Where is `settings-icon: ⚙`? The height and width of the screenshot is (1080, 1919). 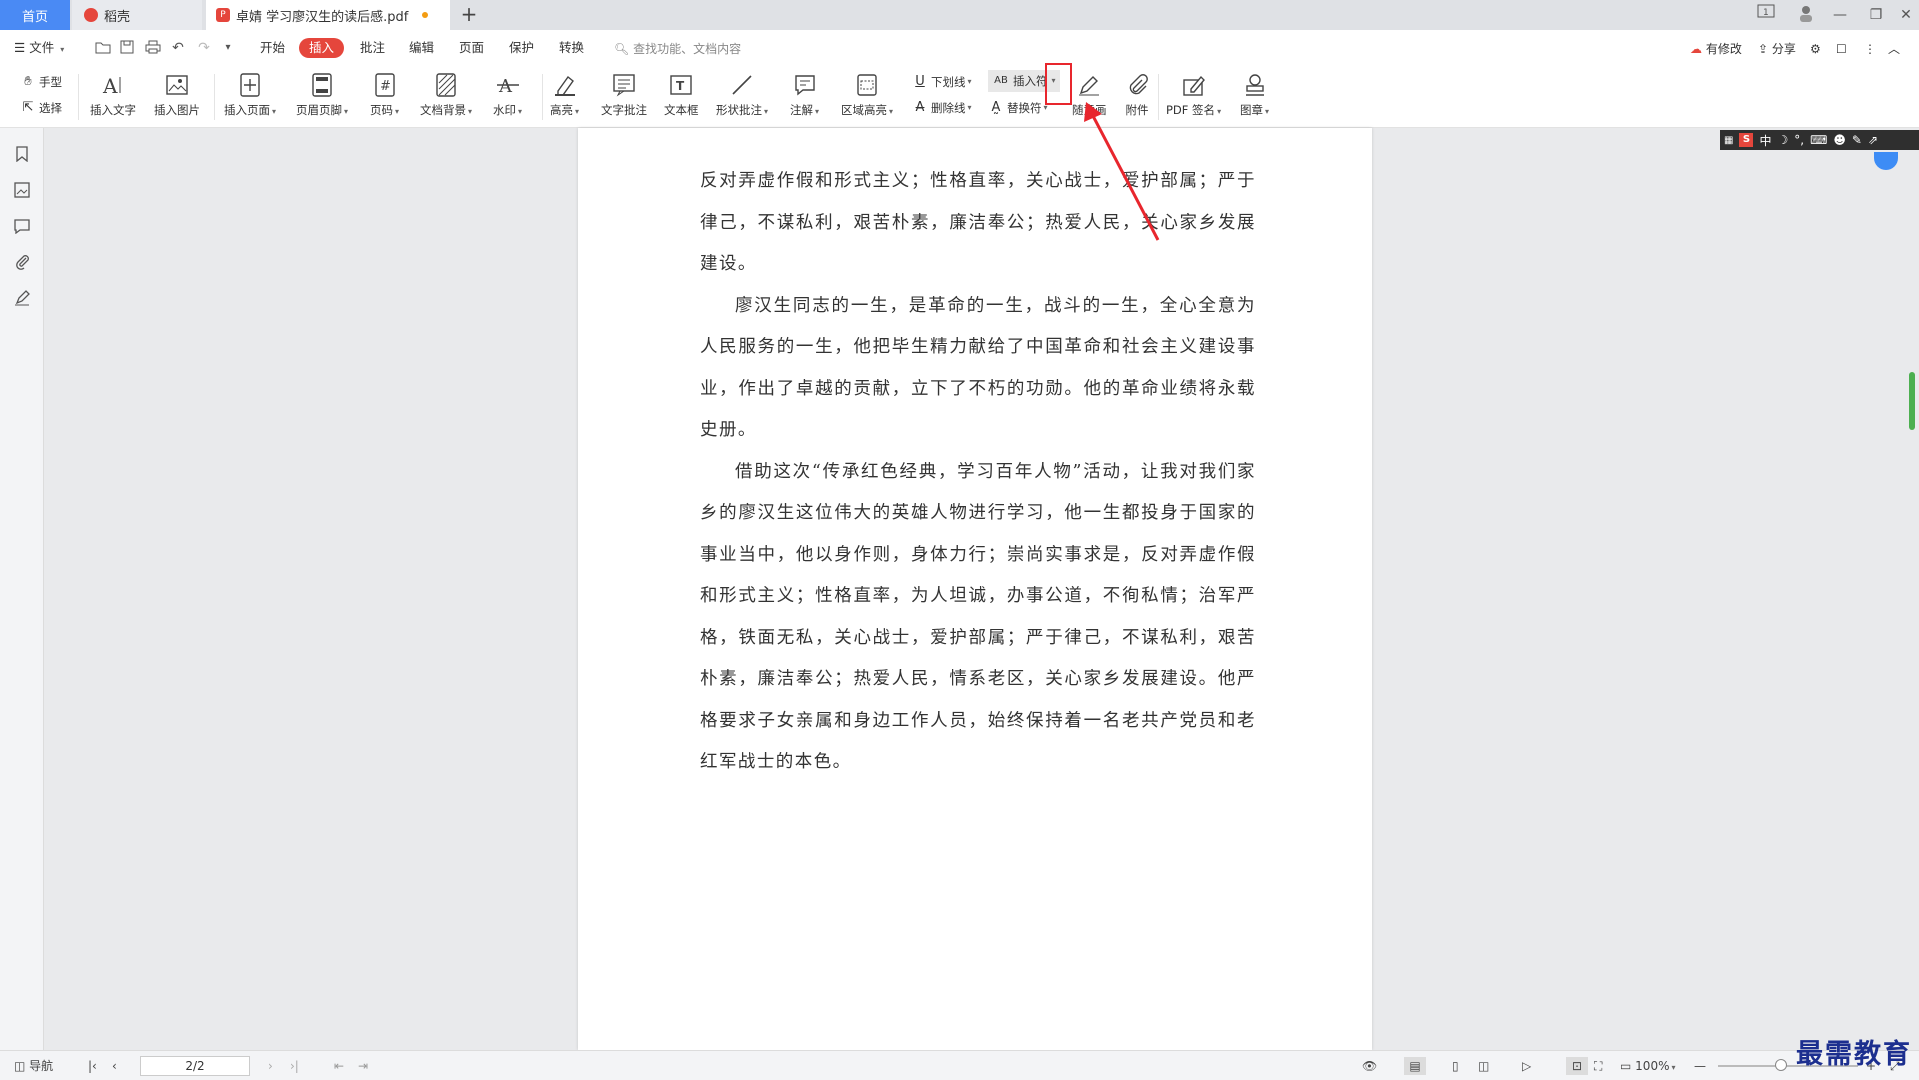 settings-icon: ⚙ is located at coordinates (1815, 49).